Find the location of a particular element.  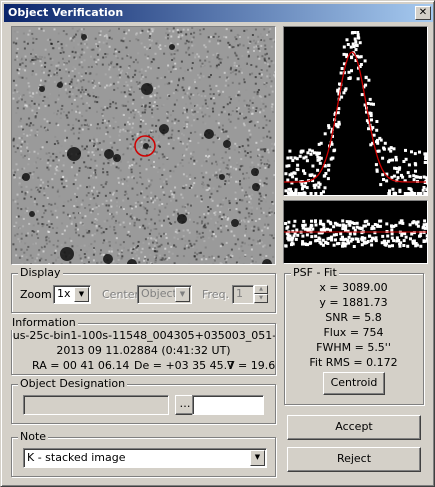

freq-input: 1 is located at coordinates (243, 294).